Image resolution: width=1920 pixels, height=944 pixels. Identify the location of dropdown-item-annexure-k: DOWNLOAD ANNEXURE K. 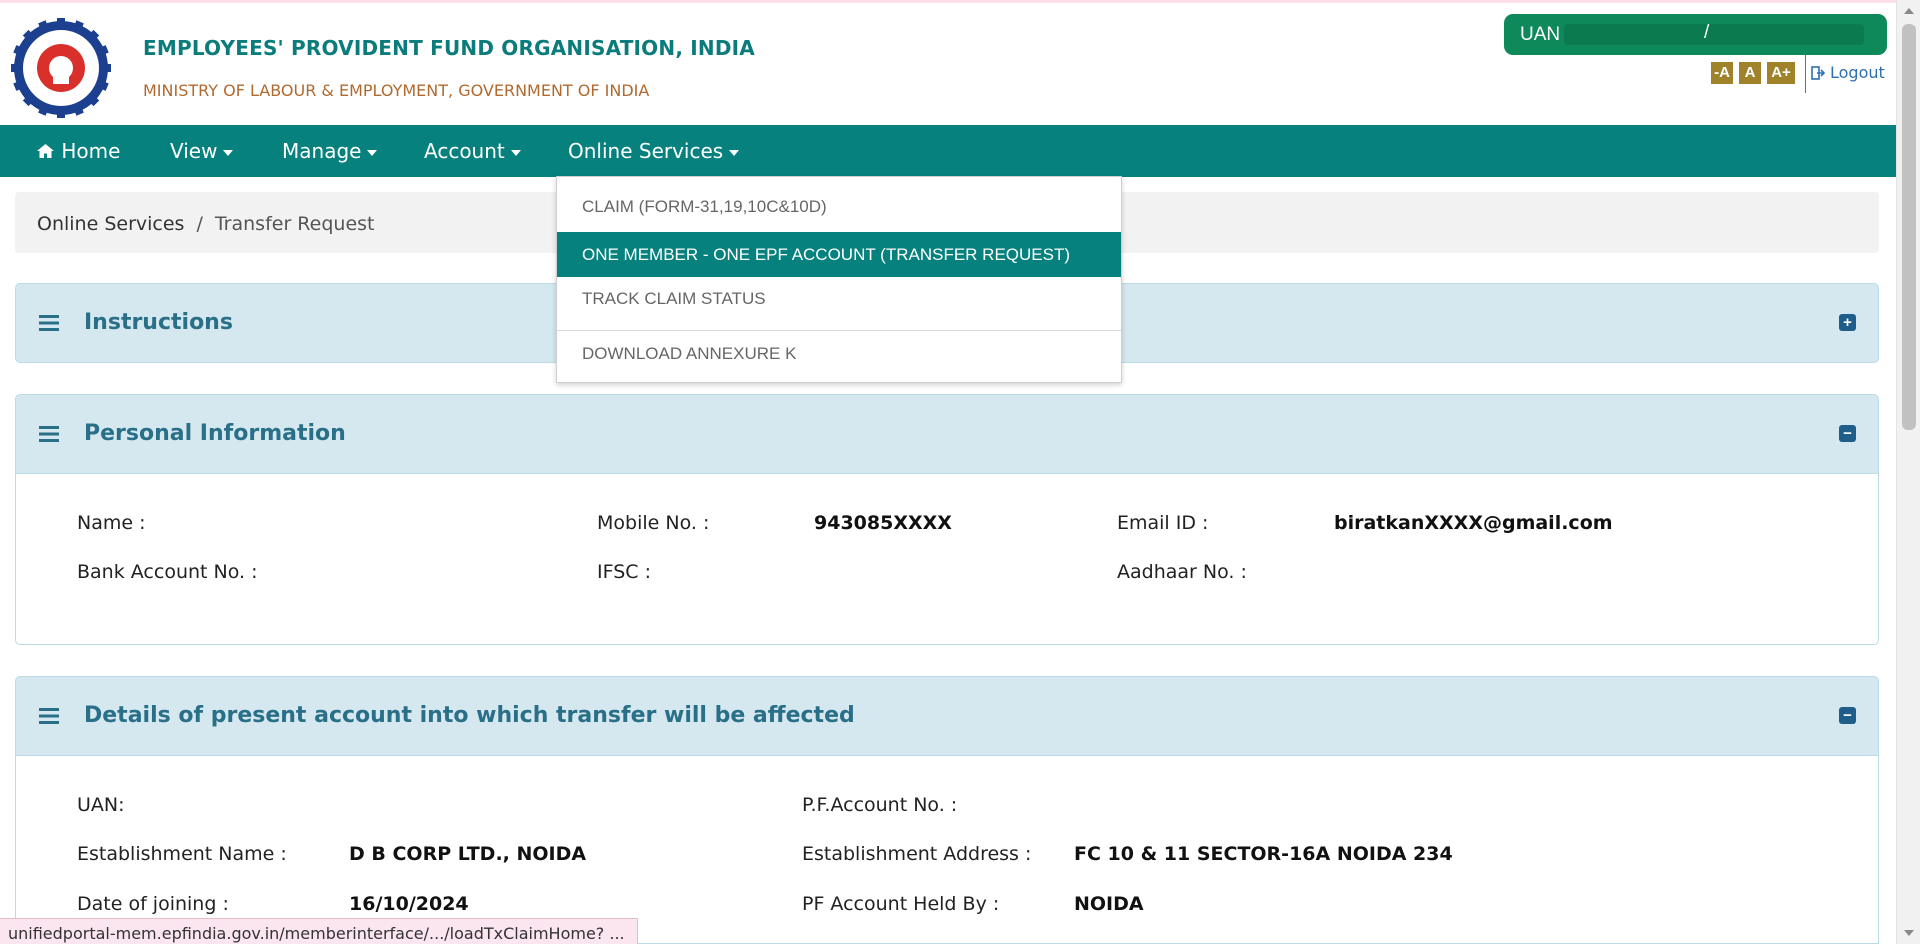
(839, 354).